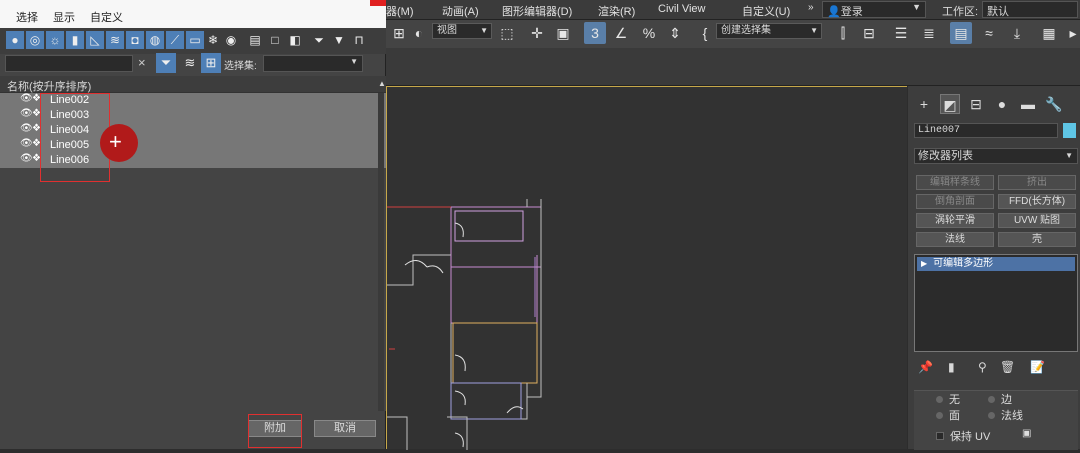 The height and width of the screenshot is (453, 1080). Describe the element at coordinates (381, 252) in the screenshot. I see `scrollbar` at that location.